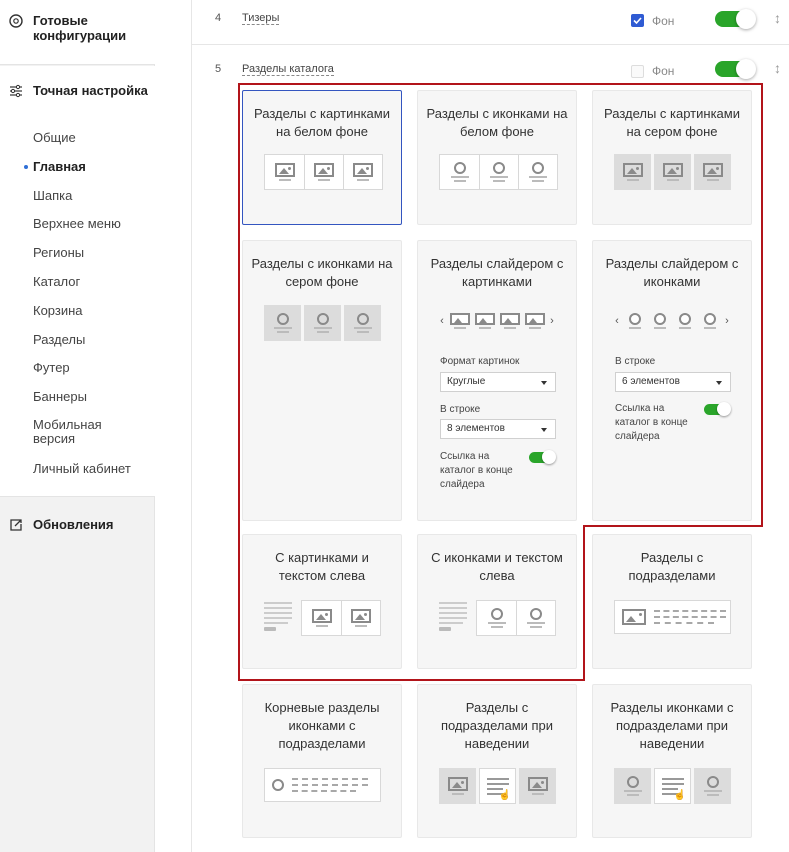 Image resolution: width=789 pixels, height=852 pixels. What do you see at coordinates (679, 795) in the screenshot?
I see `pointer-hand-icon: ☝` at bounding box center [679, 795].